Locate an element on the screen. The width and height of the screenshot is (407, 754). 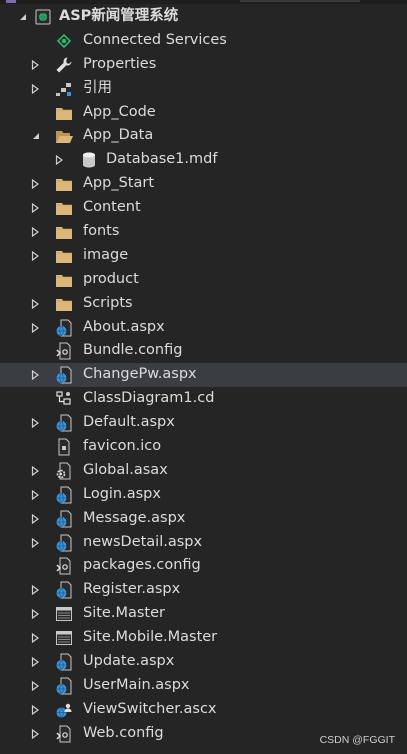
tree-item: fonts is located at coordinates (203, 232).